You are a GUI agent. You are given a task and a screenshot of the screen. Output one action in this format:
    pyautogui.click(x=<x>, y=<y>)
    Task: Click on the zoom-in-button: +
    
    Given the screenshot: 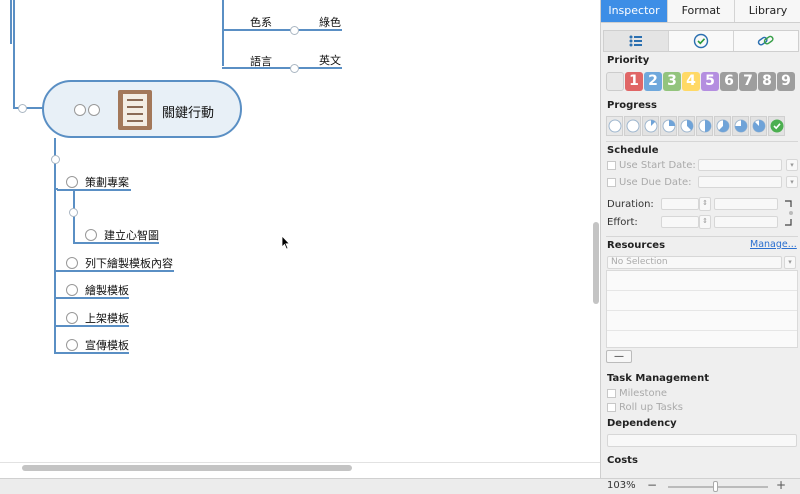 What is the action you would take?
    pyautogui.click(x=781, y=485)
    